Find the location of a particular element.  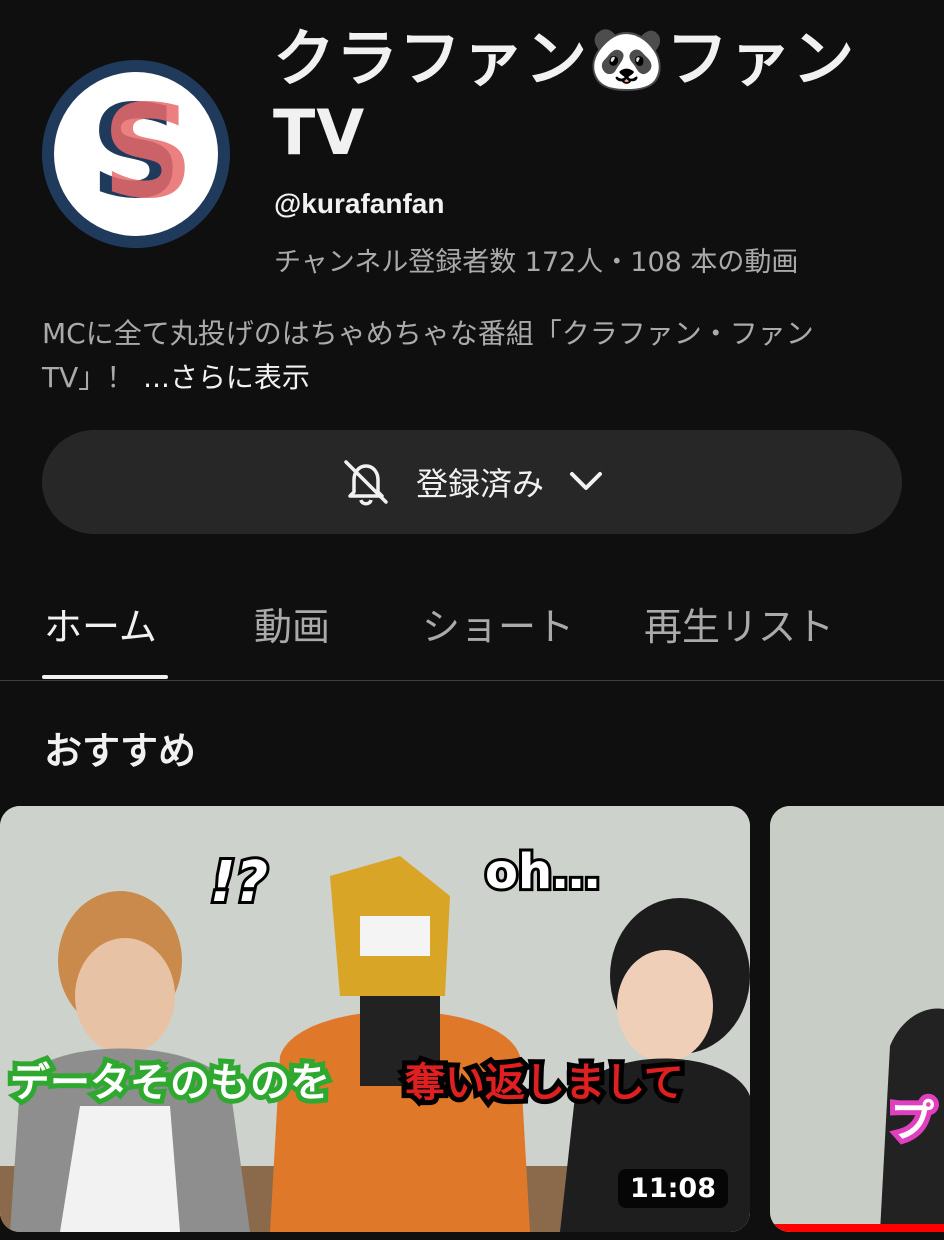

channel-avatar: S S is located at coordinates (136, 154).